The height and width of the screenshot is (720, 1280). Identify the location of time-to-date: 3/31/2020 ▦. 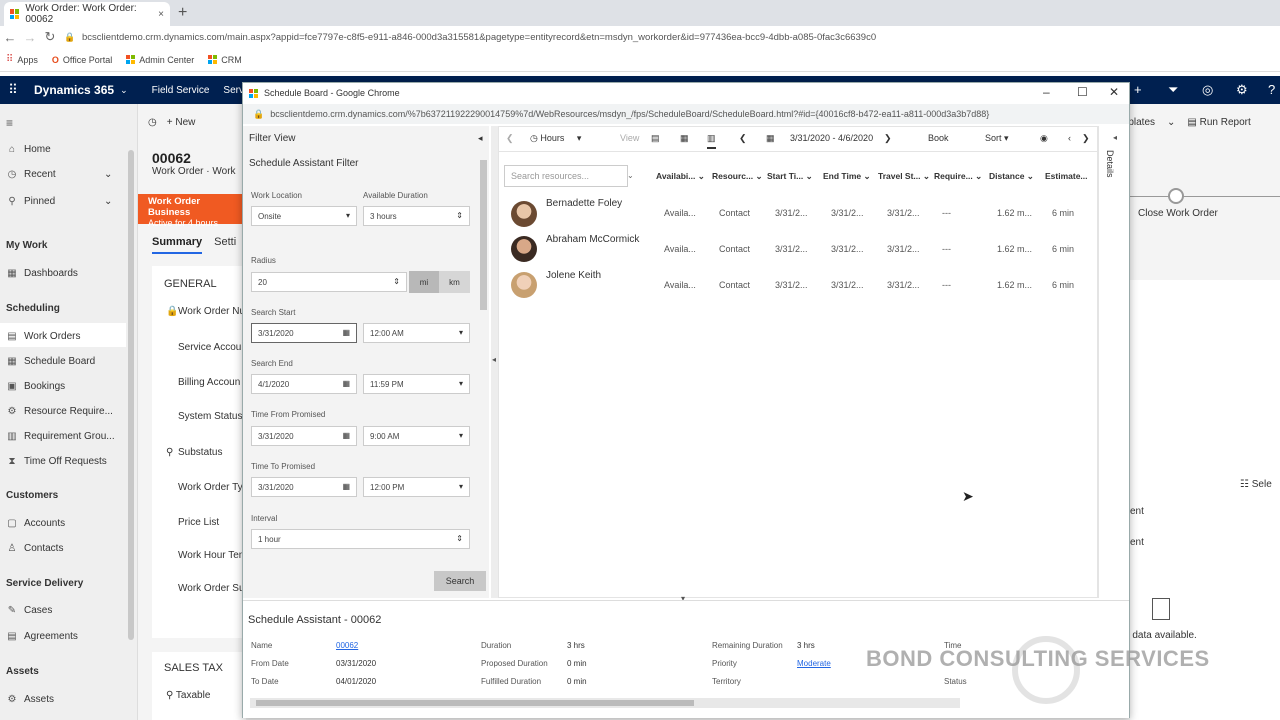
(304, 487).